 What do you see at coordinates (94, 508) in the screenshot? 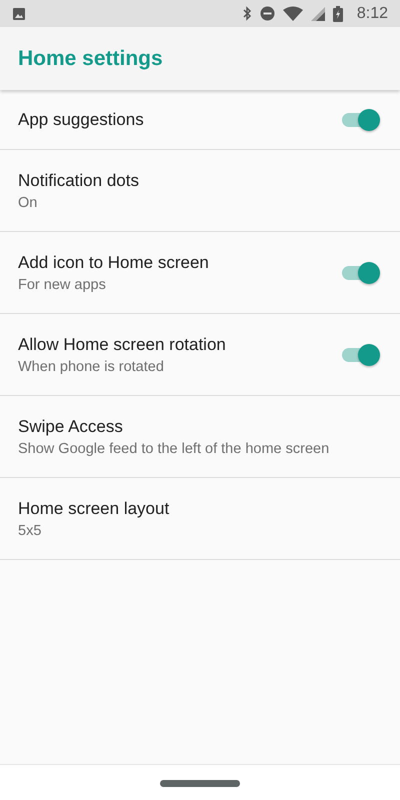
I see `setting-title: Home screen layout` at bounding box center [94, 508].